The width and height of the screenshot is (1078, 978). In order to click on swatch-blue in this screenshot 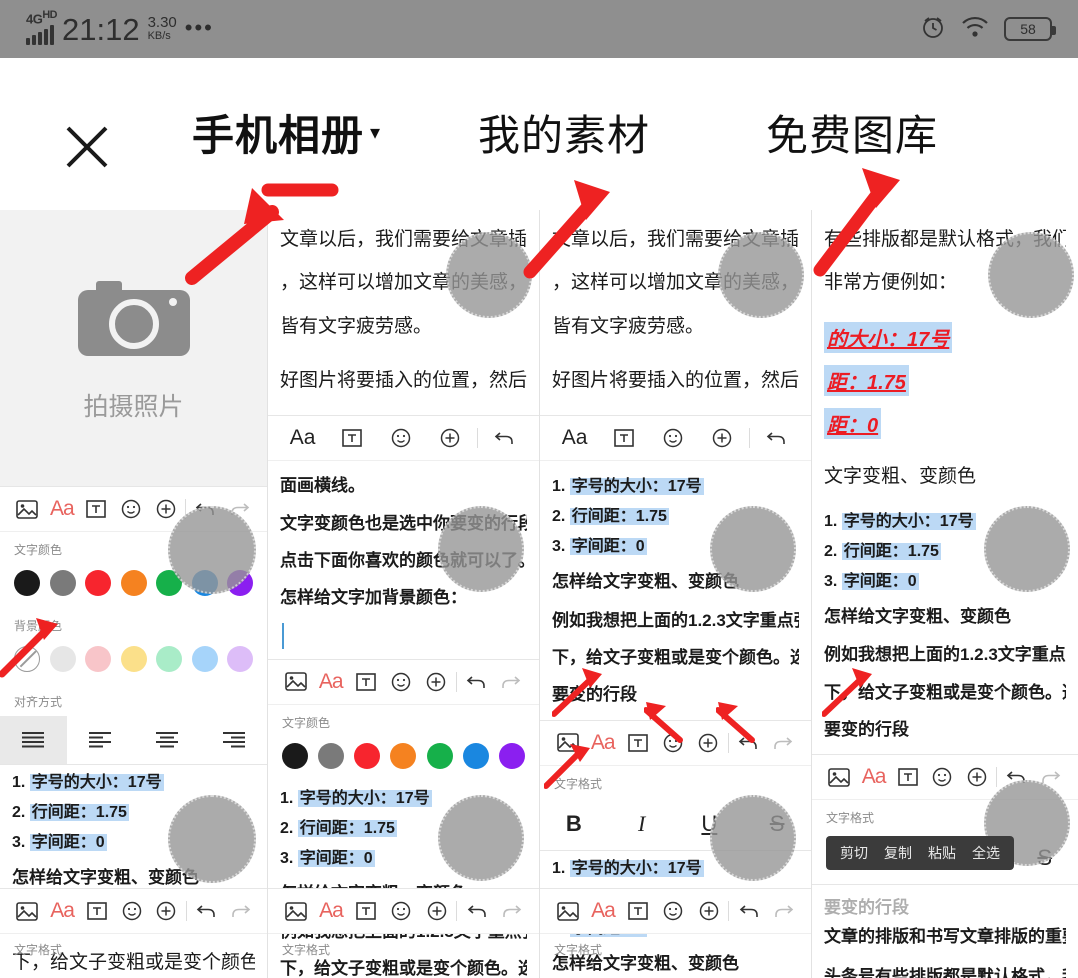, I will do `click(475, 755)`.